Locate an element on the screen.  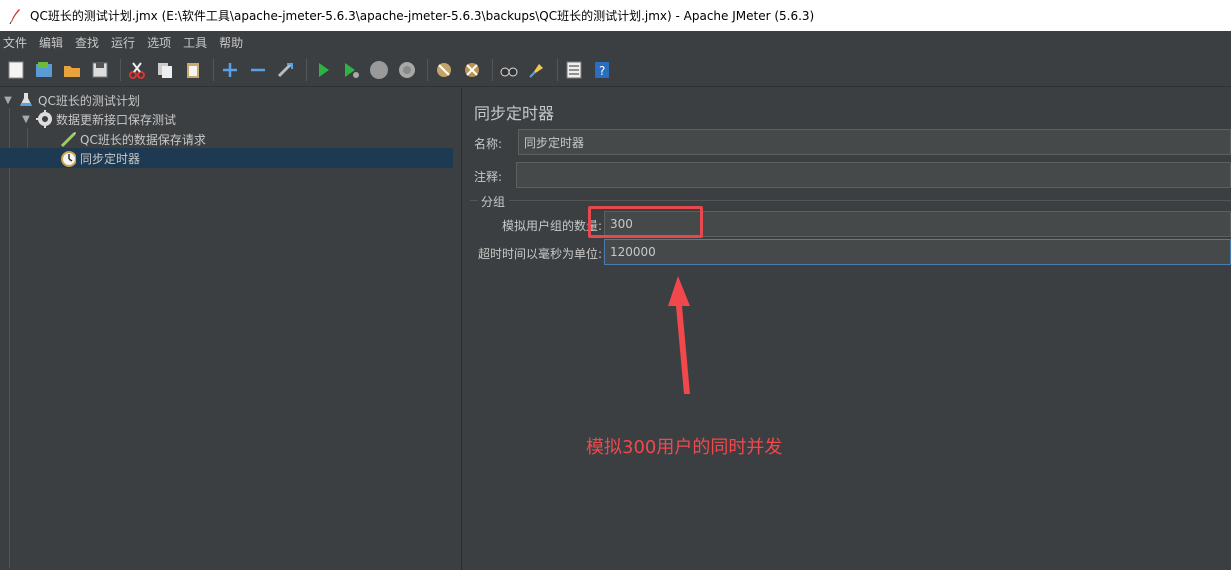
tree-item-thread-group: ▼ 数据更新接口保存测试 is located at coordinates (98, 119).